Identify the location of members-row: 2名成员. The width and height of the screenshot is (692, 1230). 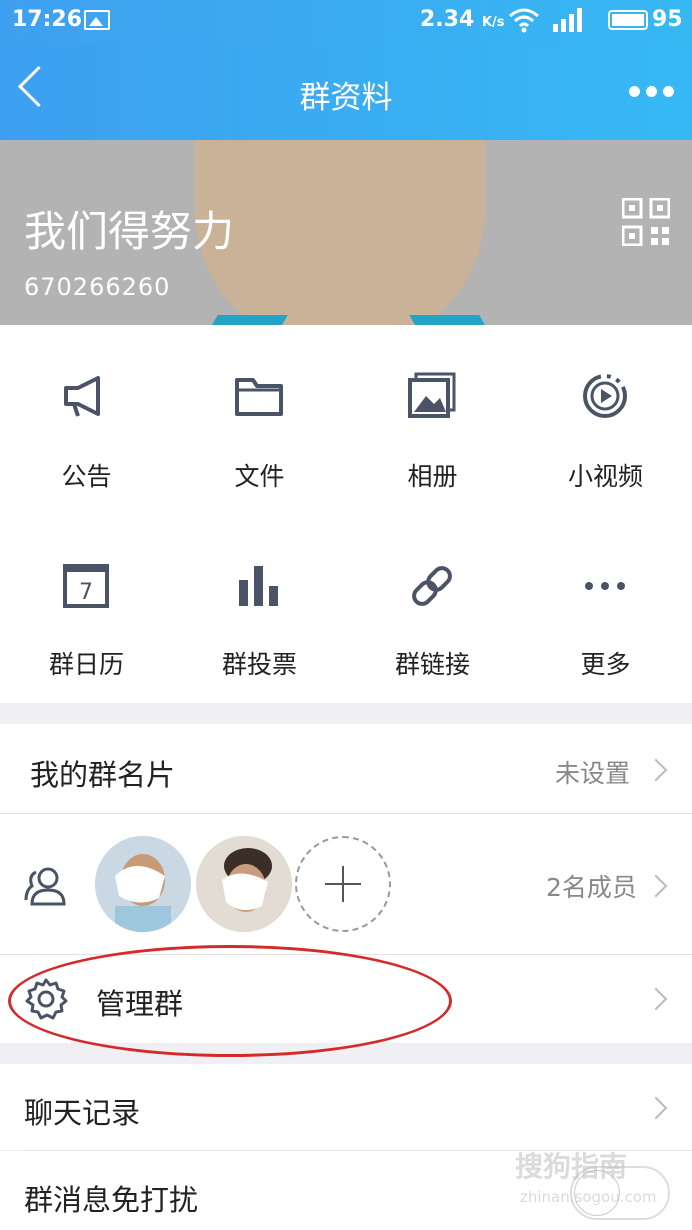
(346, 884).